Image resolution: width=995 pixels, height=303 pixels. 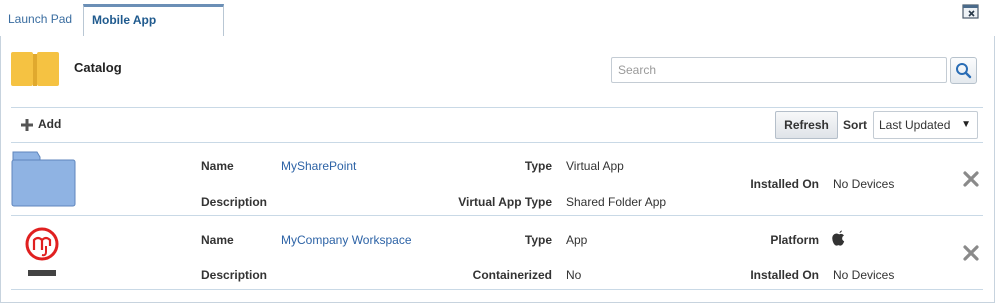 I want to click on containerized-label: Containerized, so click(x=512, y=275).